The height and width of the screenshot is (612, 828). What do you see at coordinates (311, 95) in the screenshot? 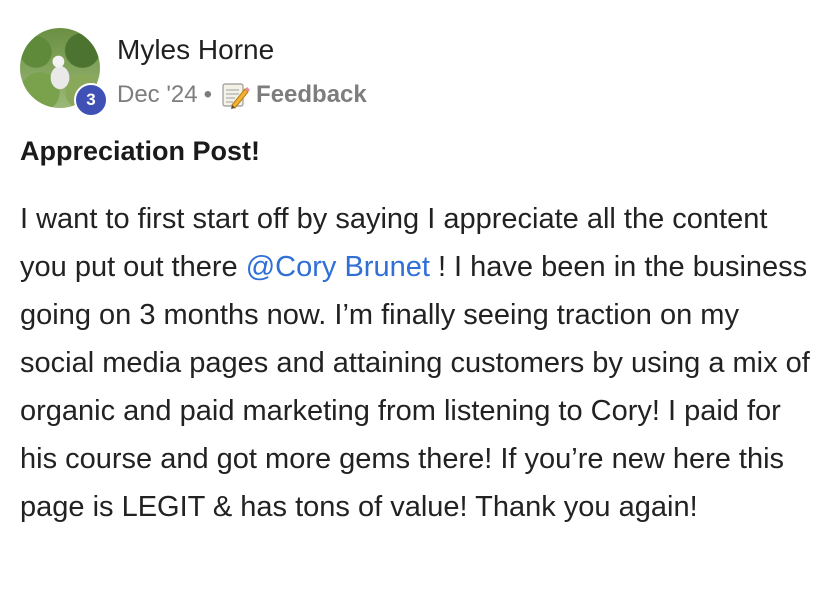
I see `category-label: Feedback` at bounding box center [311, 95].